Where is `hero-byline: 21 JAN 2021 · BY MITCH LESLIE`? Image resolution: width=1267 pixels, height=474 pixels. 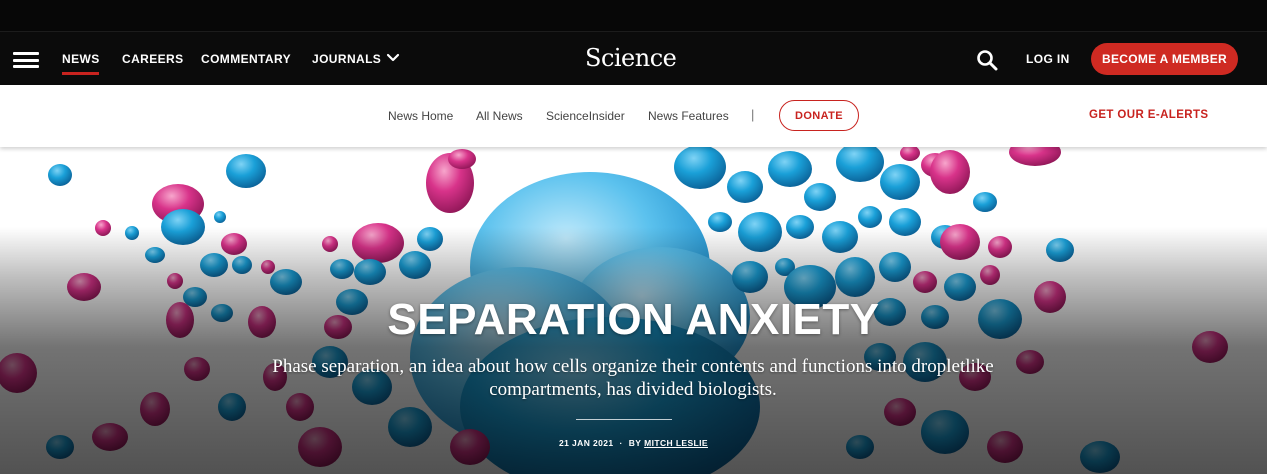 hero-byline: 21 JAN 2021 · BY MITCH LESLIE is located at coordinates (633, 443).